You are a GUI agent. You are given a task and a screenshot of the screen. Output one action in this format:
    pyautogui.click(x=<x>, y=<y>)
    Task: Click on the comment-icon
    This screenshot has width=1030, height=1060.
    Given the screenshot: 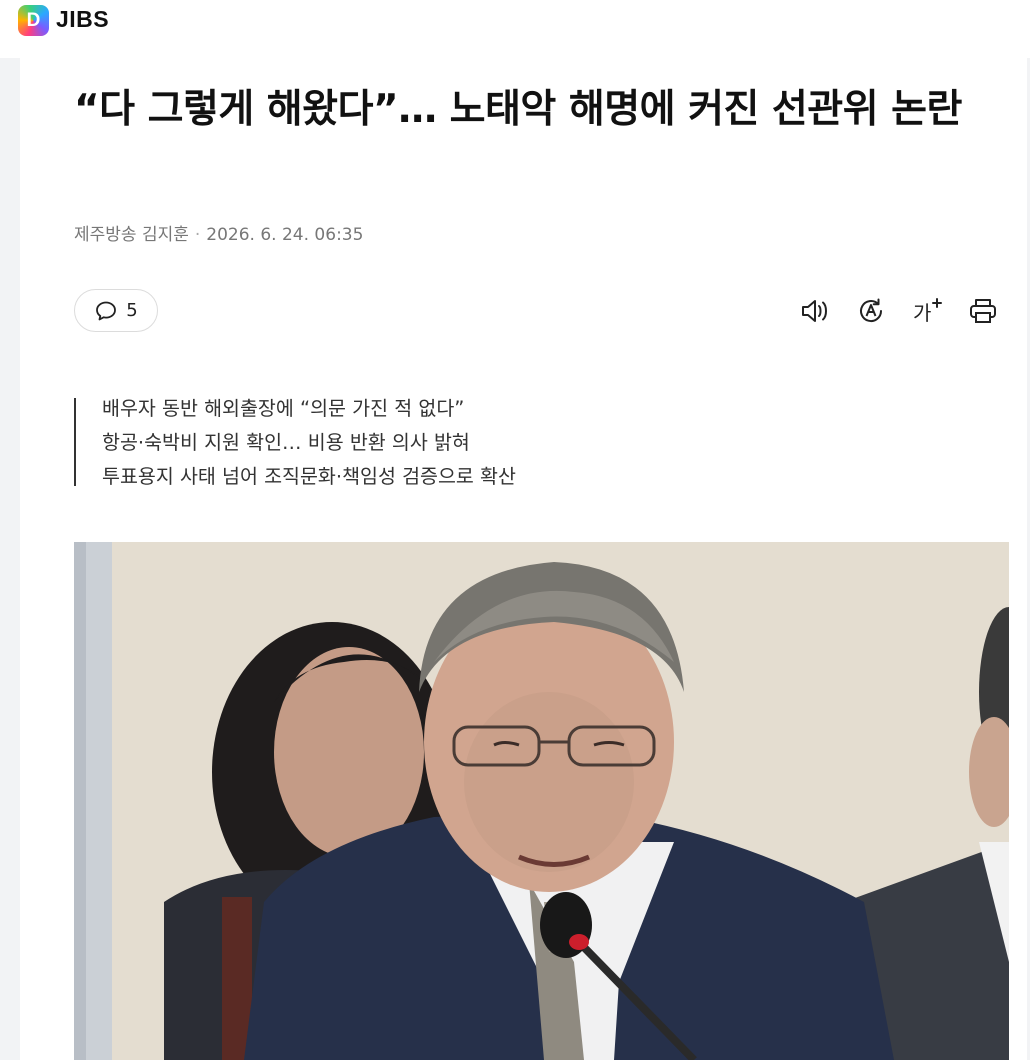 What is the action you would take?
    pyautogui.click(x=106, y=310)
    